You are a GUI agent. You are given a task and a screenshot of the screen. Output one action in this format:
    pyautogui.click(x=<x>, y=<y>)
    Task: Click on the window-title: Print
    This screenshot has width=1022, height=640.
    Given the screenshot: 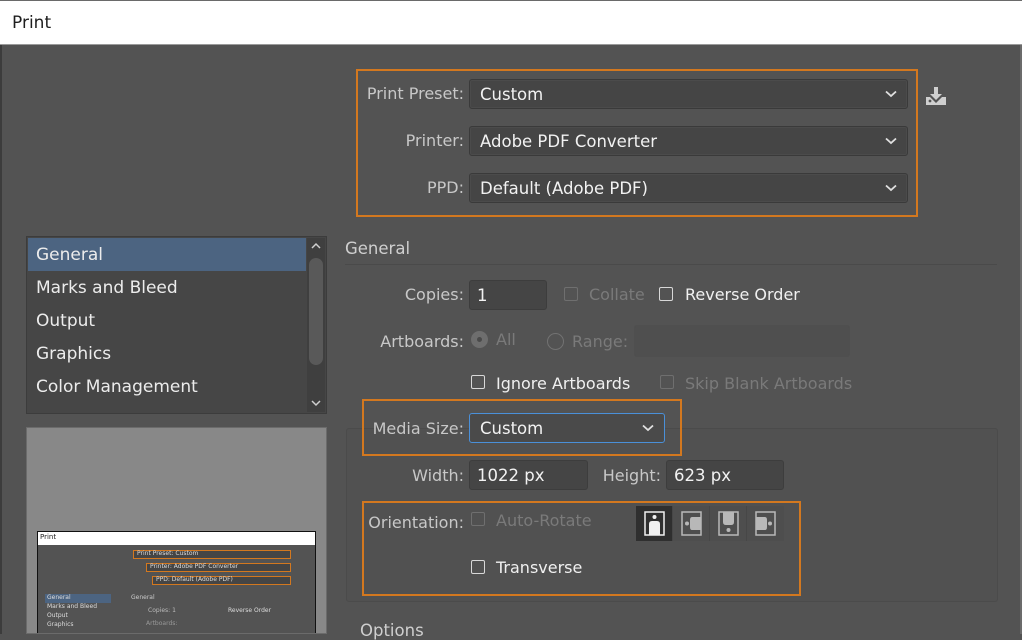 What is the action you would take?
    pyautogui.click(x=32, y=23)
    